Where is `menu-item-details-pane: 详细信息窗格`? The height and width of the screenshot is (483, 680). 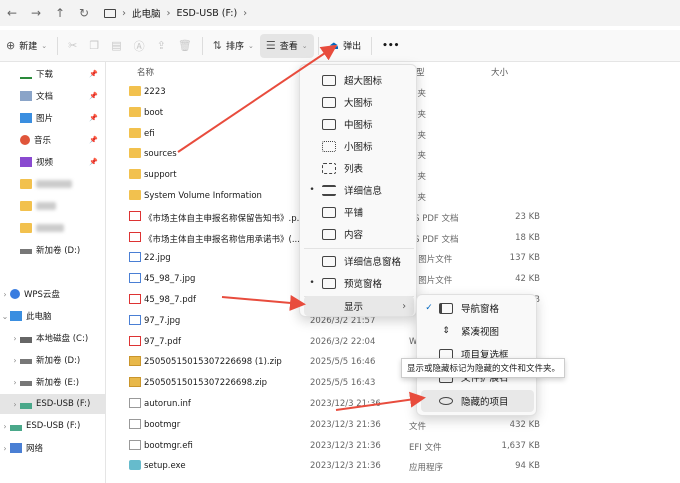 menu-item-details-pane: 详细信息窗格 is located at coordinates (359, 261).